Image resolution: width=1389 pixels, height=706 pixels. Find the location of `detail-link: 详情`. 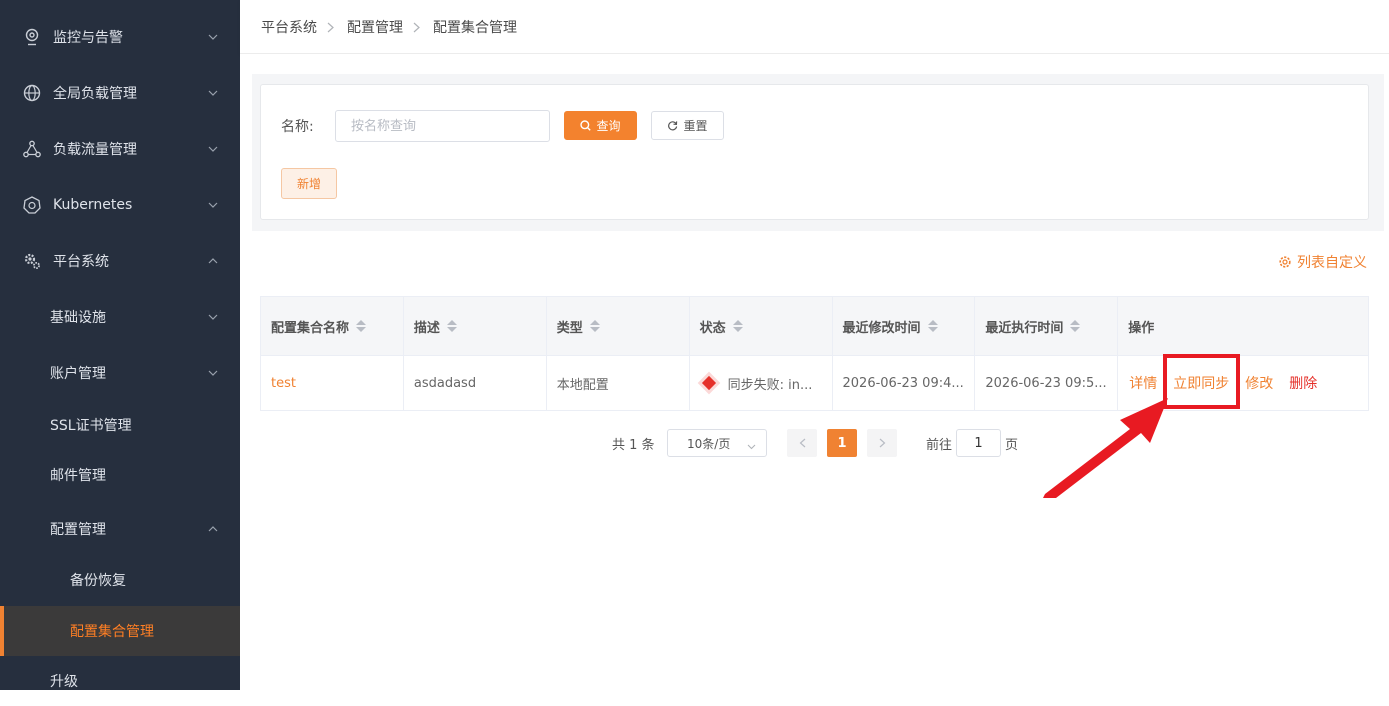

detail-link: 详情 is located at coordinates (1143, 383).